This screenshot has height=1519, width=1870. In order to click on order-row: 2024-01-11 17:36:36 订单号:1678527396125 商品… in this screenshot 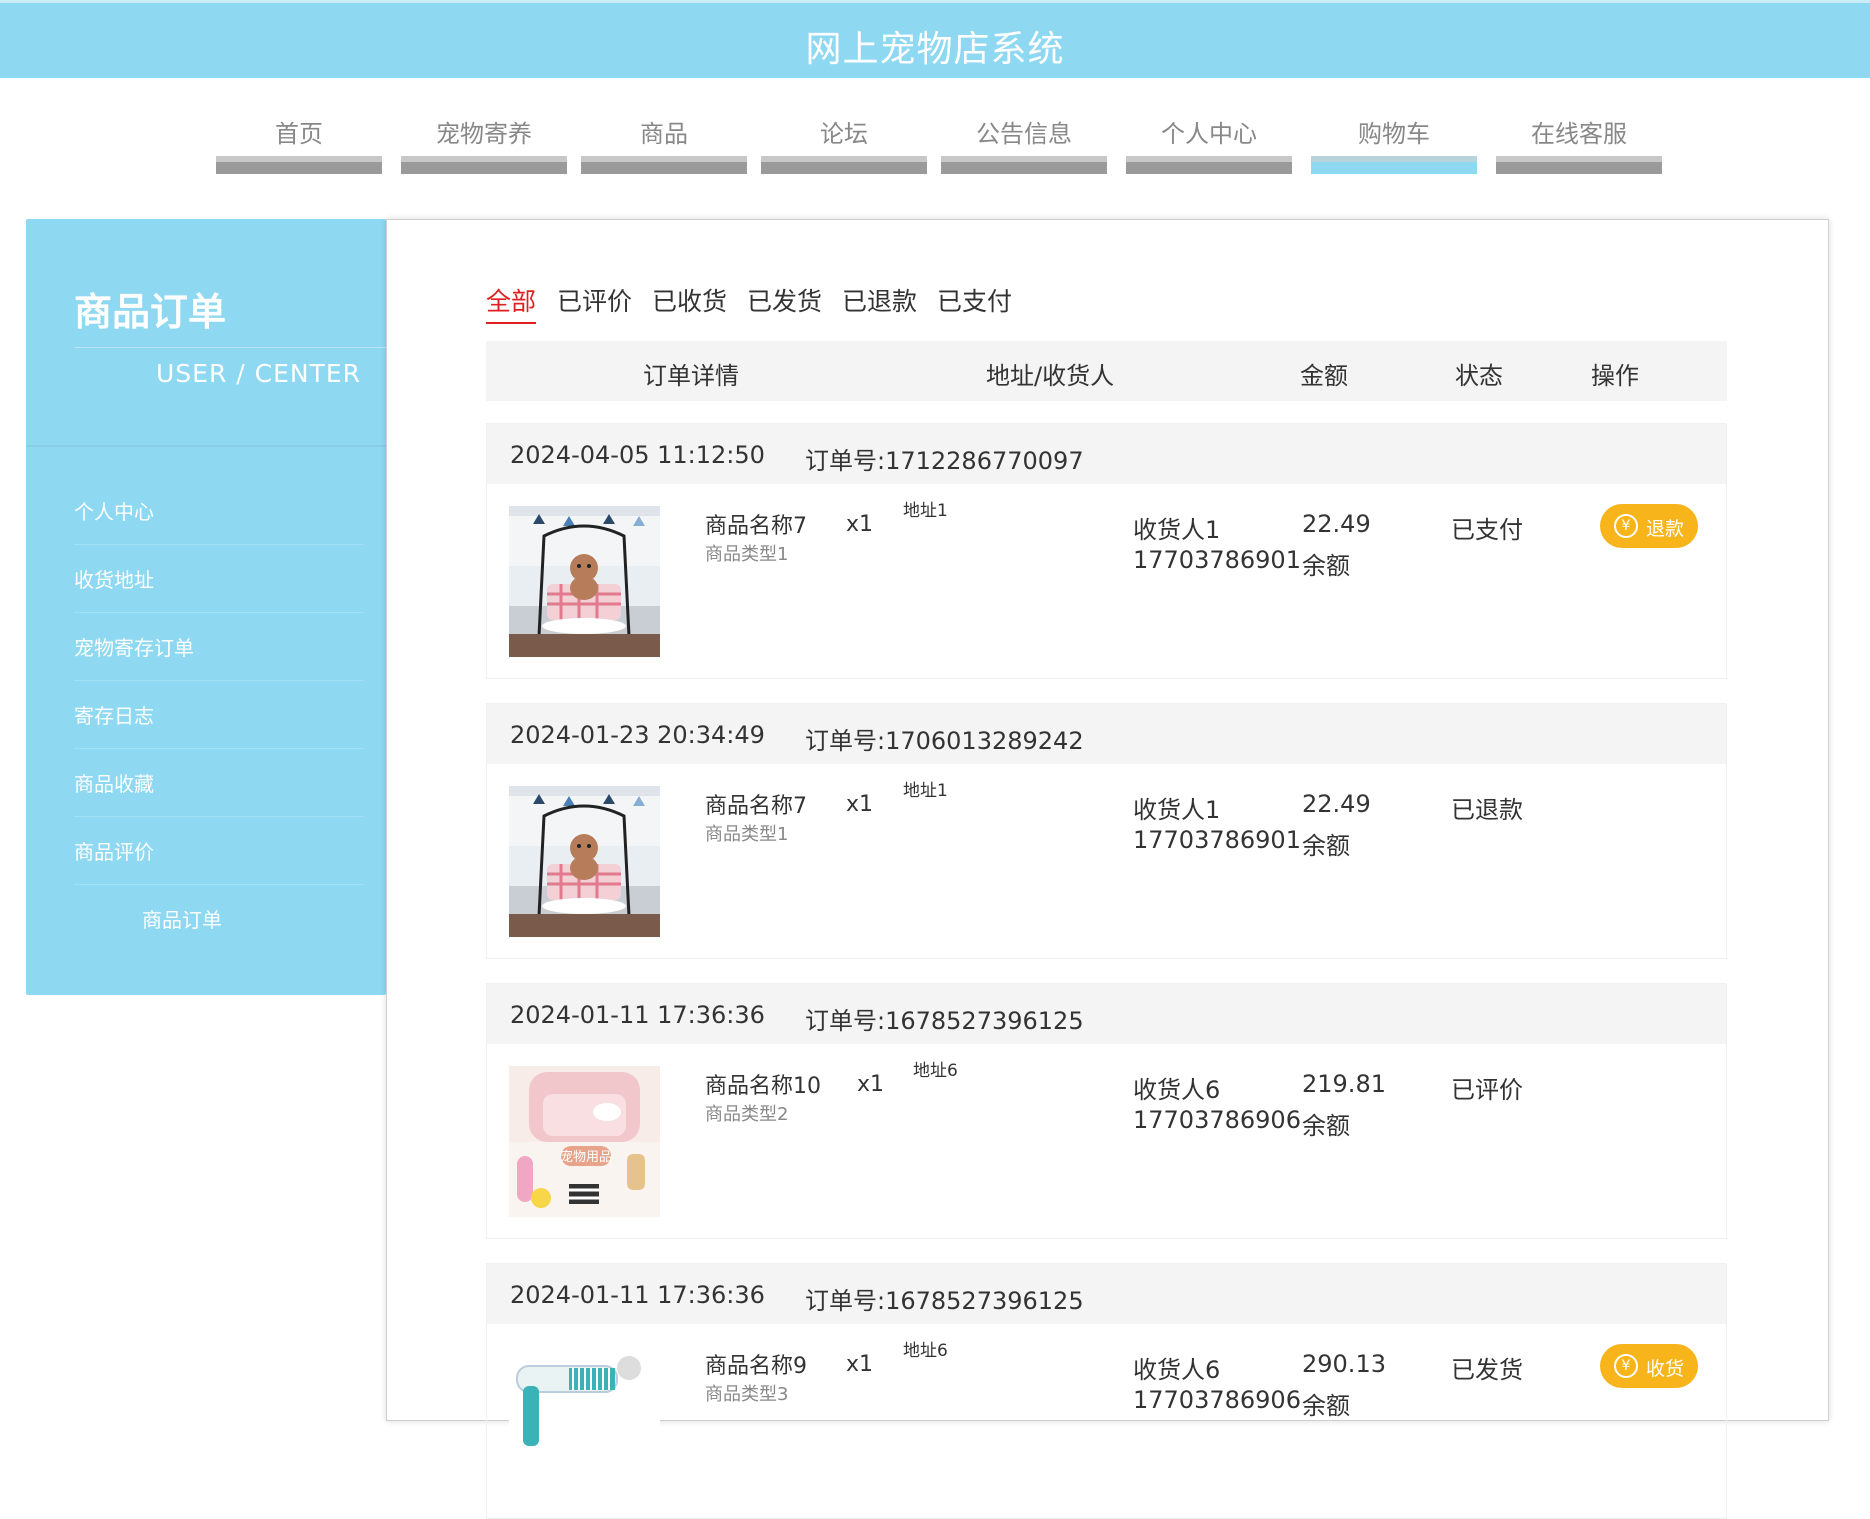, I will do `click(1106, 1391)`.